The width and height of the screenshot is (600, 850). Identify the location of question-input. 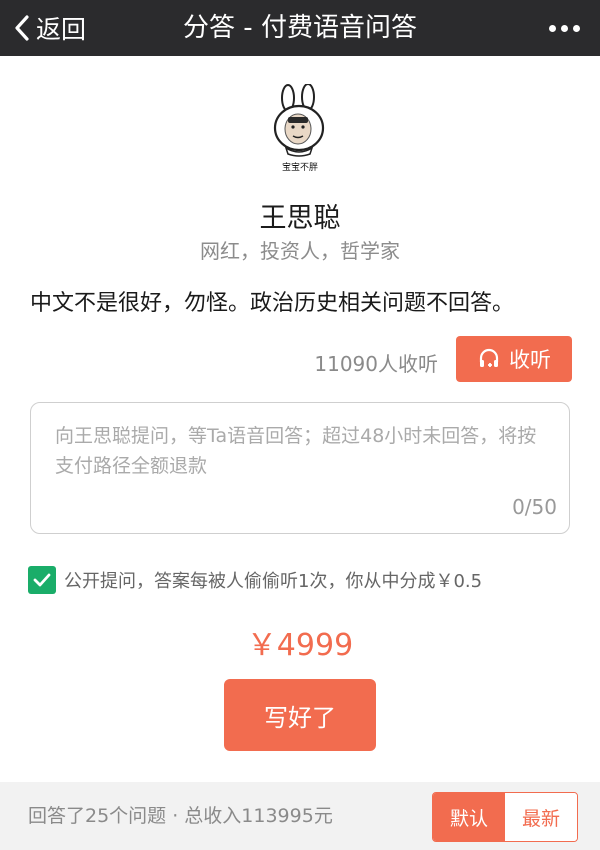
(300, 459).